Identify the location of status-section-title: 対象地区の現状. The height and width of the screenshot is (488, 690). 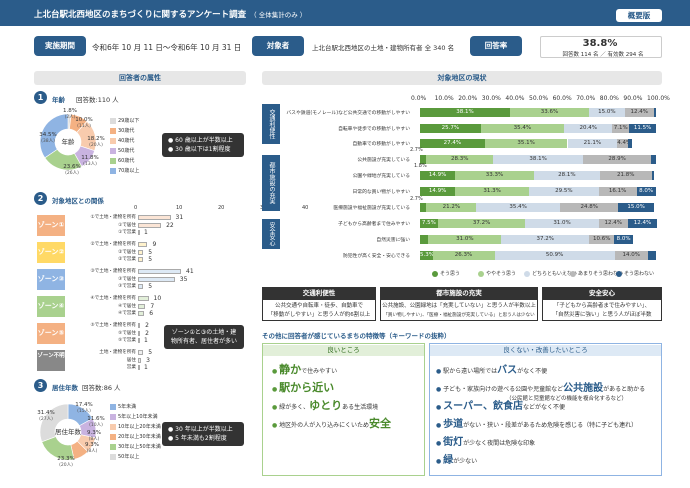
(462, 78).